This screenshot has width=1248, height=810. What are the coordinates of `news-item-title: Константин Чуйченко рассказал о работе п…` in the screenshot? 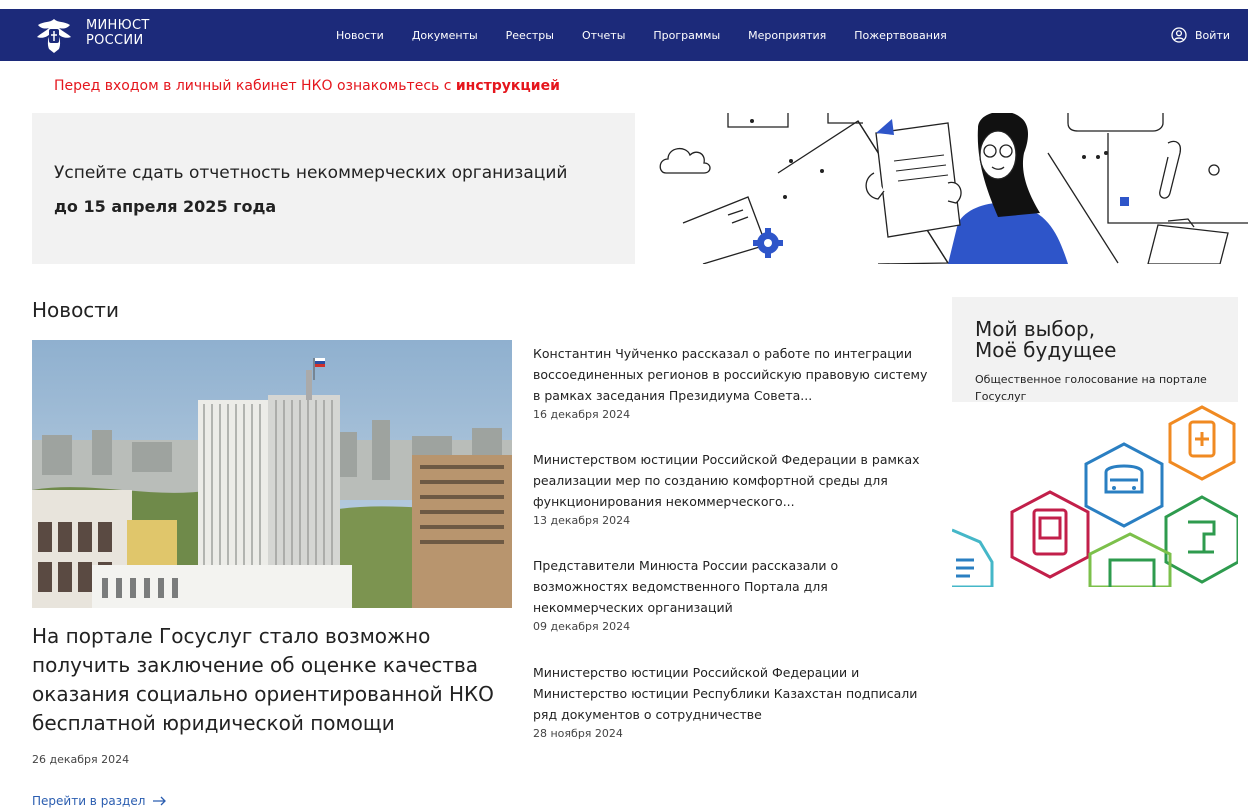 It's located at (733, 374).